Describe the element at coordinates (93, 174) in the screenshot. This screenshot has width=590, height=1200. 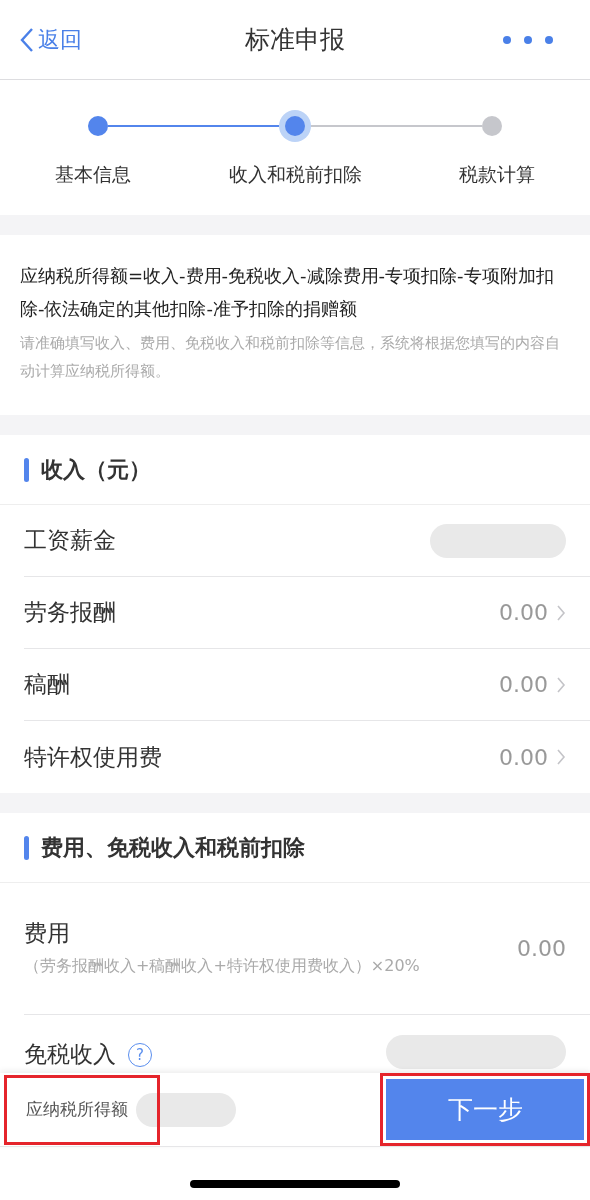
I see `step-label: 基本信息` at that location.